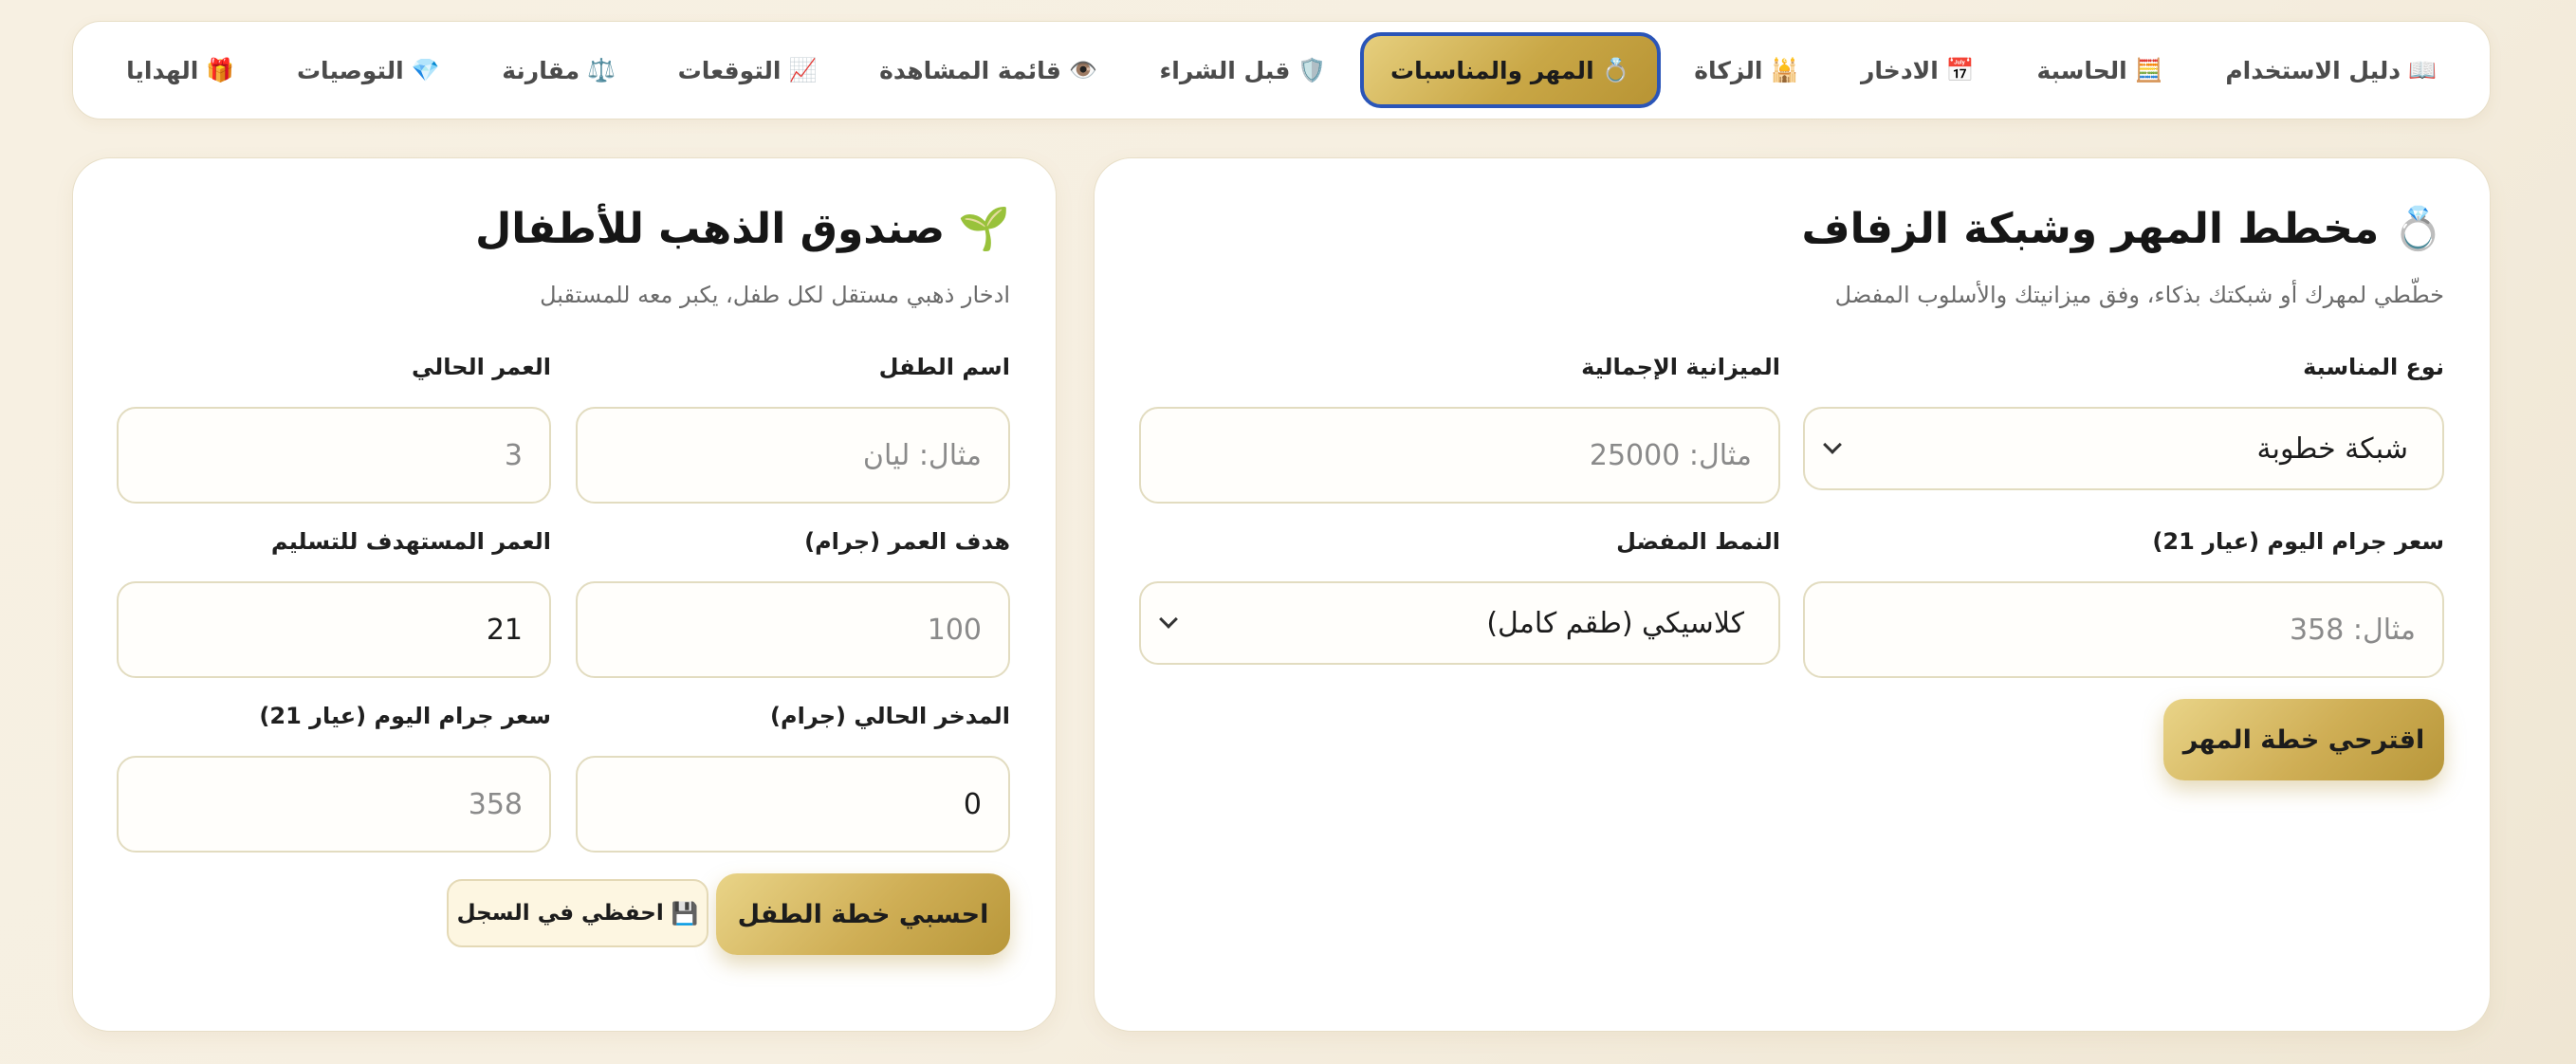  What do you see at coordinates (334, 629) in the screenshot?
I see `target-age-input` at bounding box center [334, 629].